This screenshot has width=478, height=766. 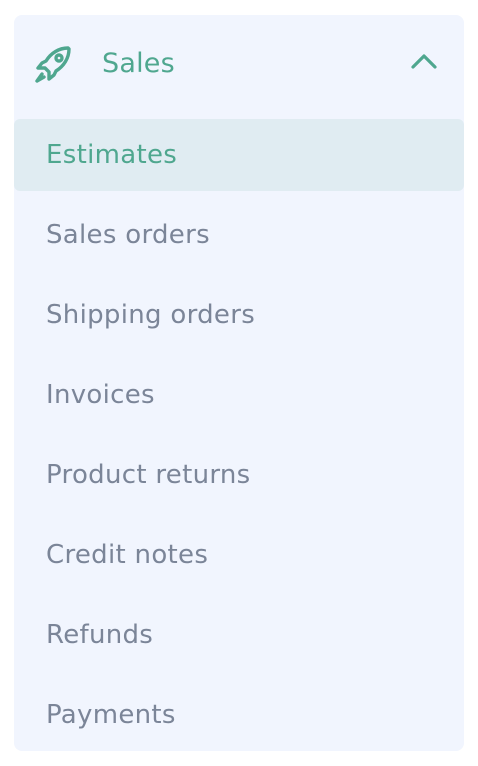 I want to click on sales-section-header: Sales, so click(x=239, y=65).